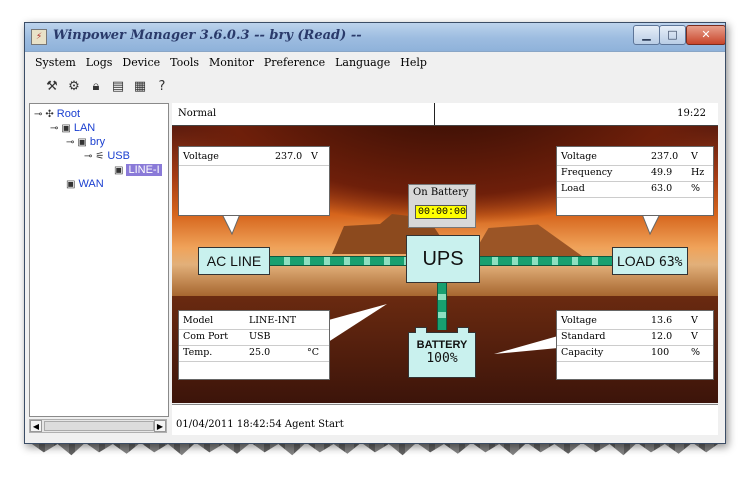 Image resolution: width=750 pixels, height=480 pixels. I want to click on status-time: 19:22, so click(691, 113).